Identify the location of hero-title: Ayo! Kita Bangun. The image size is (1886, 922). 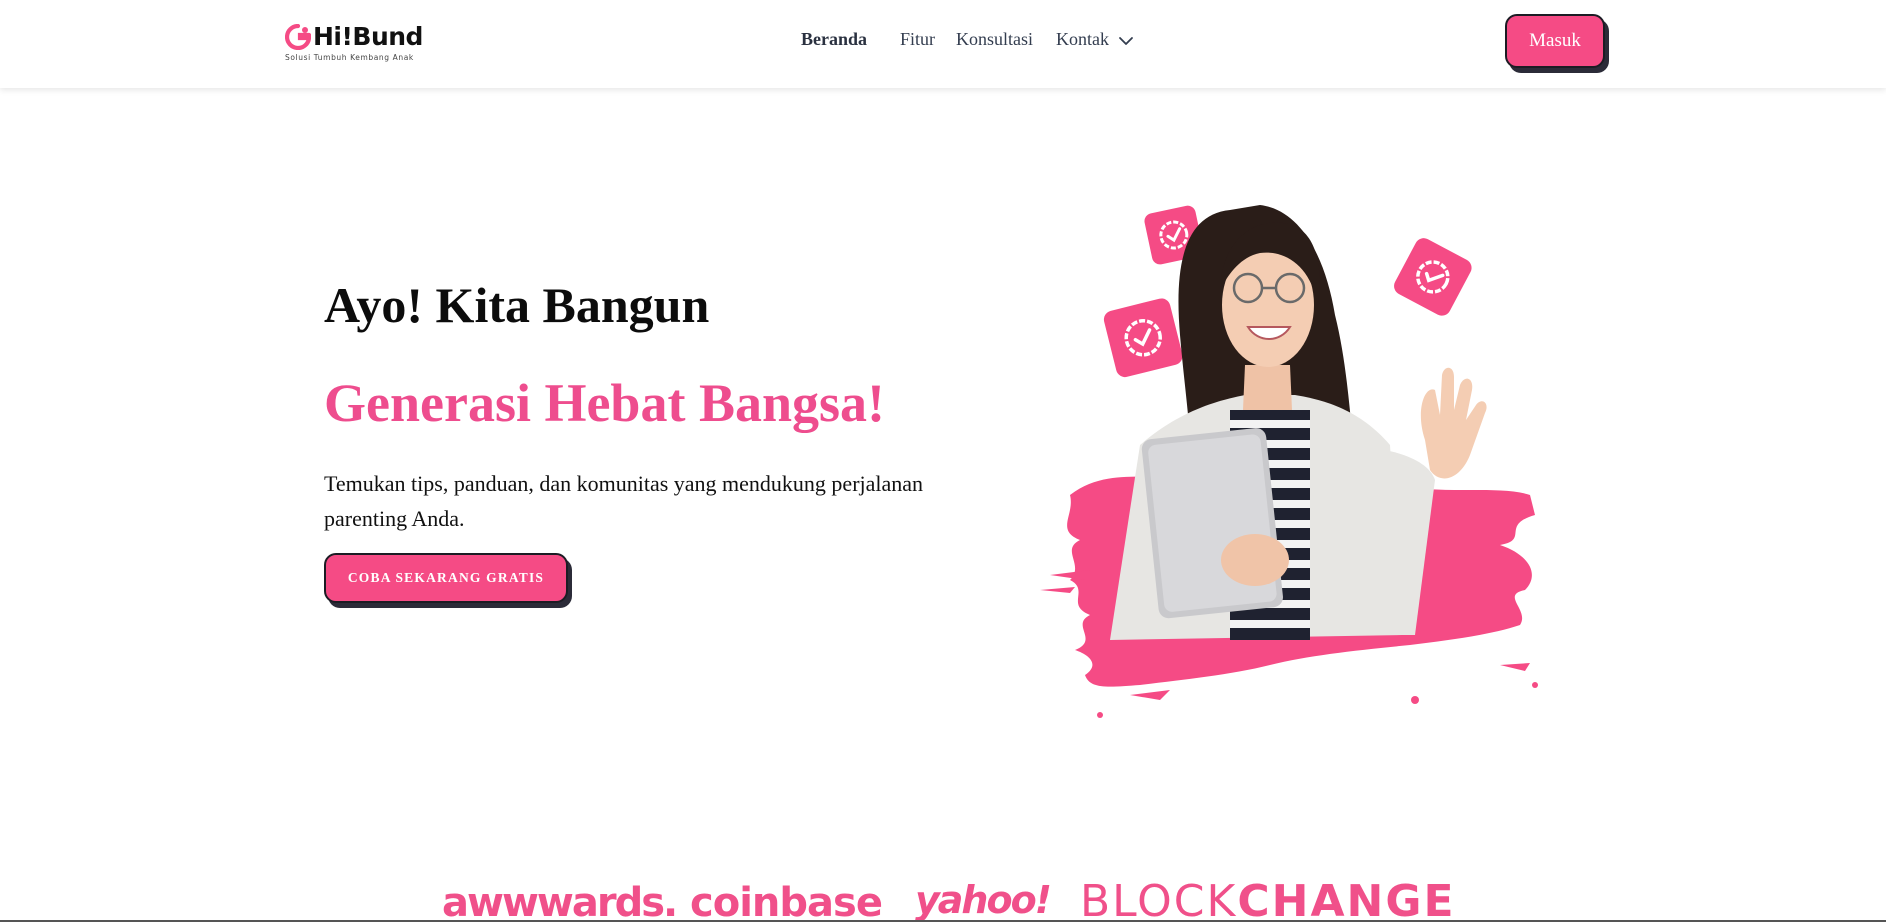
(517, 305).